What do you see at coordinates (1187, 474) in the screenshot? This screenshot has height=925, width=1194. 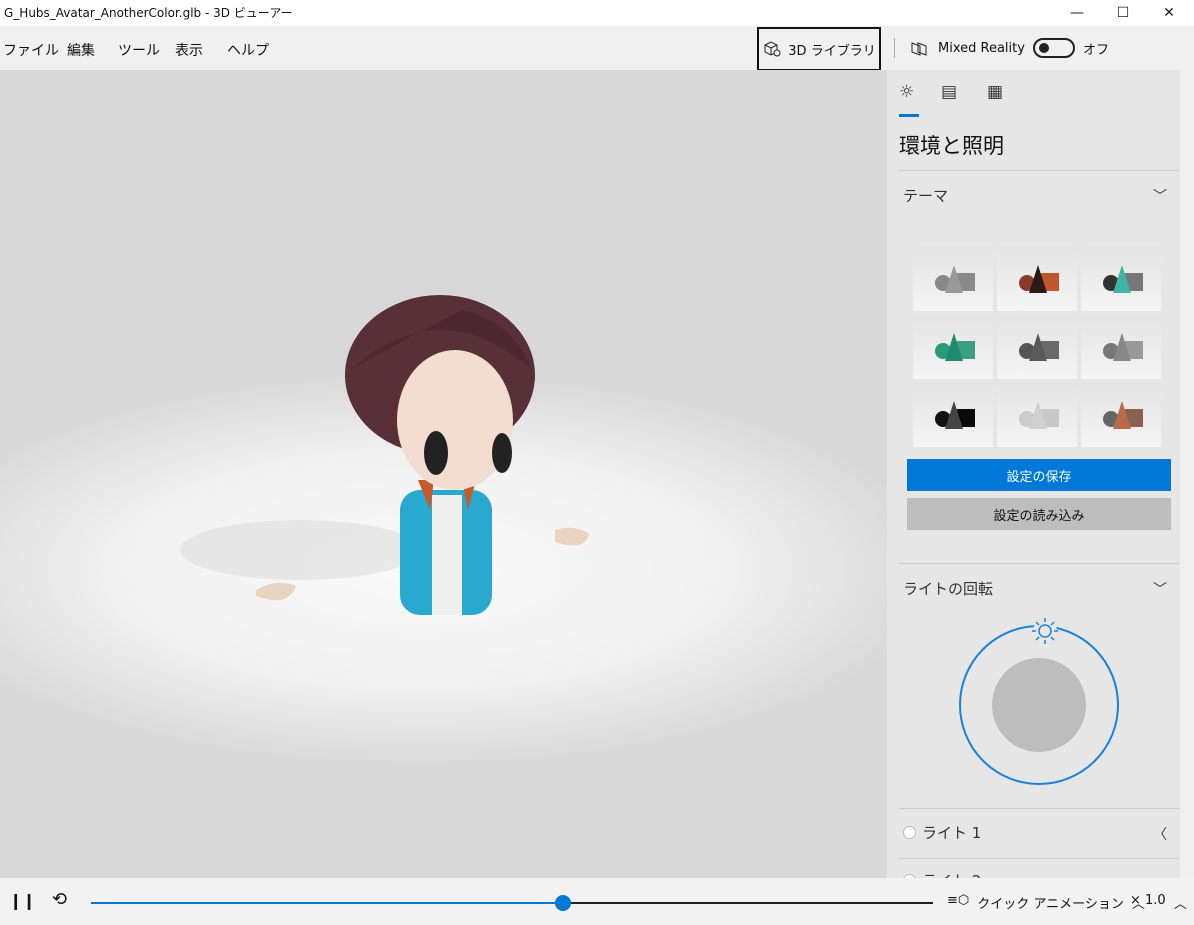 I see `panel-scrollbar` at bounding box center [1187, 474].